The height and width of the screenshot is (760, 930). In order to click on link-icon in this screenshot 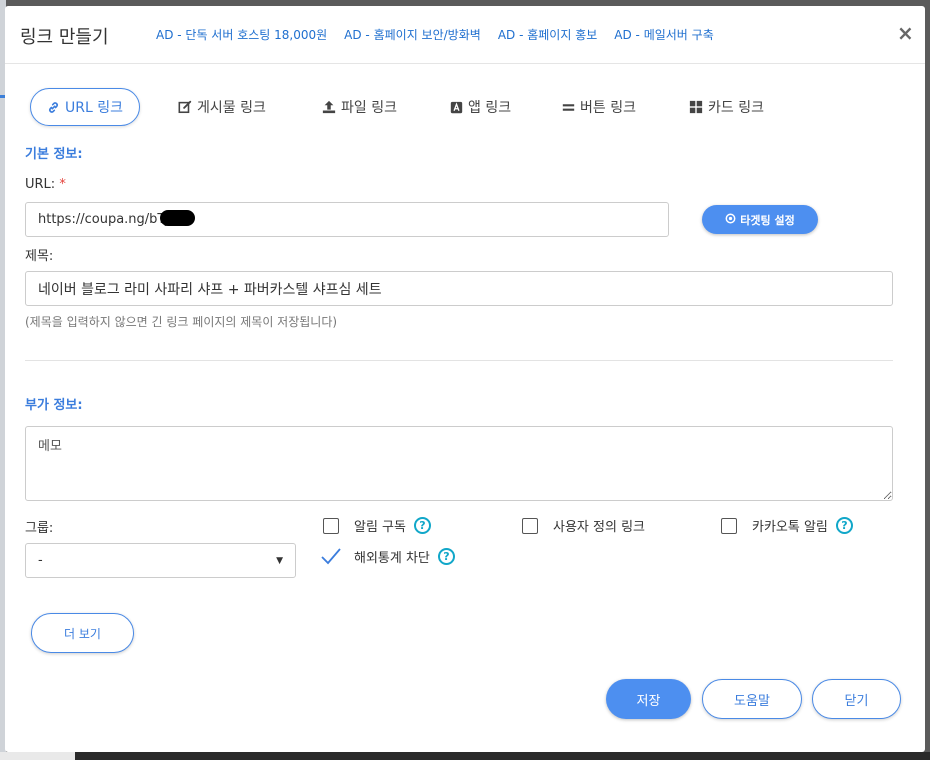, I will do `click(53, 107)`.